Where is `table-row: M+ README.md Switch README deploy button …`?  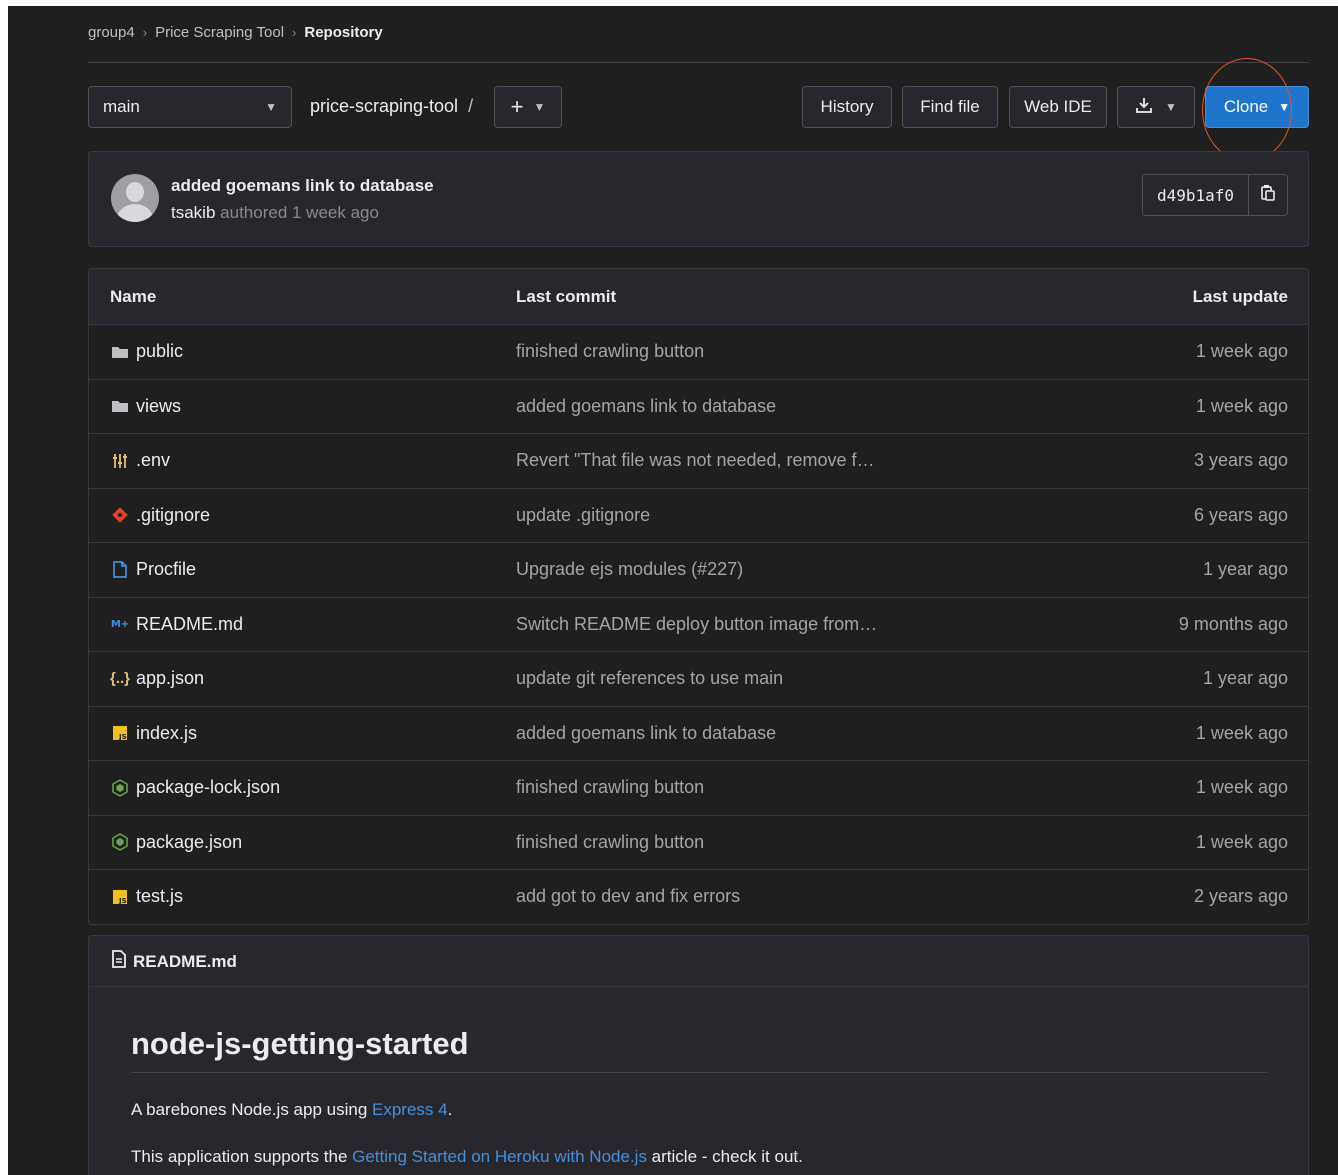 table-row: M+ README.md Switch README deploy button … is located at coordinates (698, 625).